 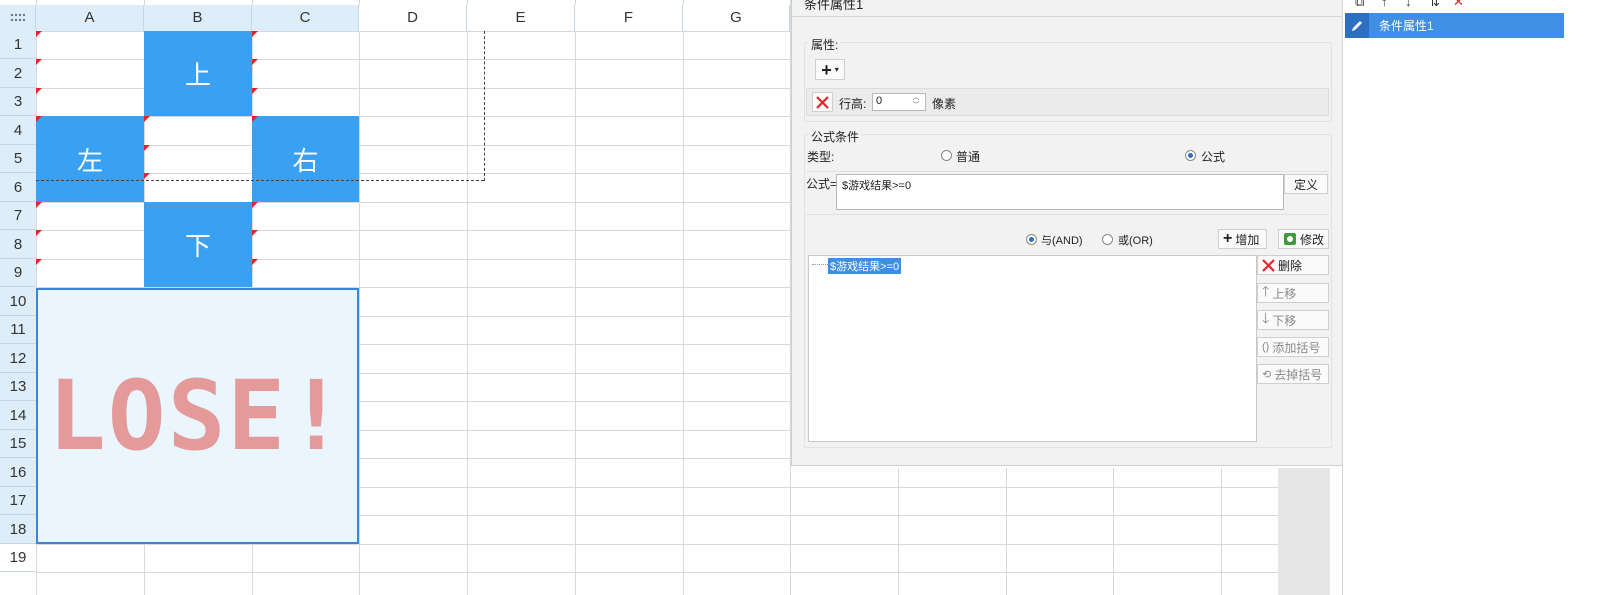 What do you see at coordinates (968, 156) in the screenshot?
I see `type-normal-label: 普通` at bounding box center [968, 156].